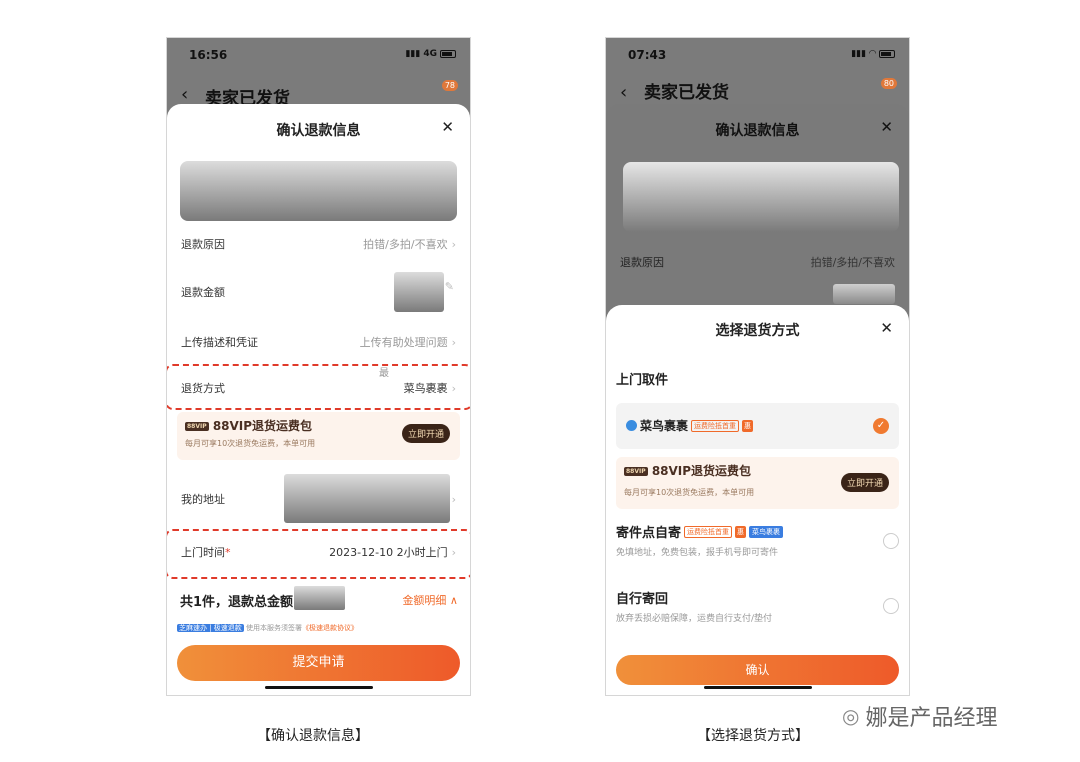 The height and width of the screenshot is (762, 1080). Describe the element at coordinates (203, 292) in the screenshot. I see `row-label: 退款金额` at that location.